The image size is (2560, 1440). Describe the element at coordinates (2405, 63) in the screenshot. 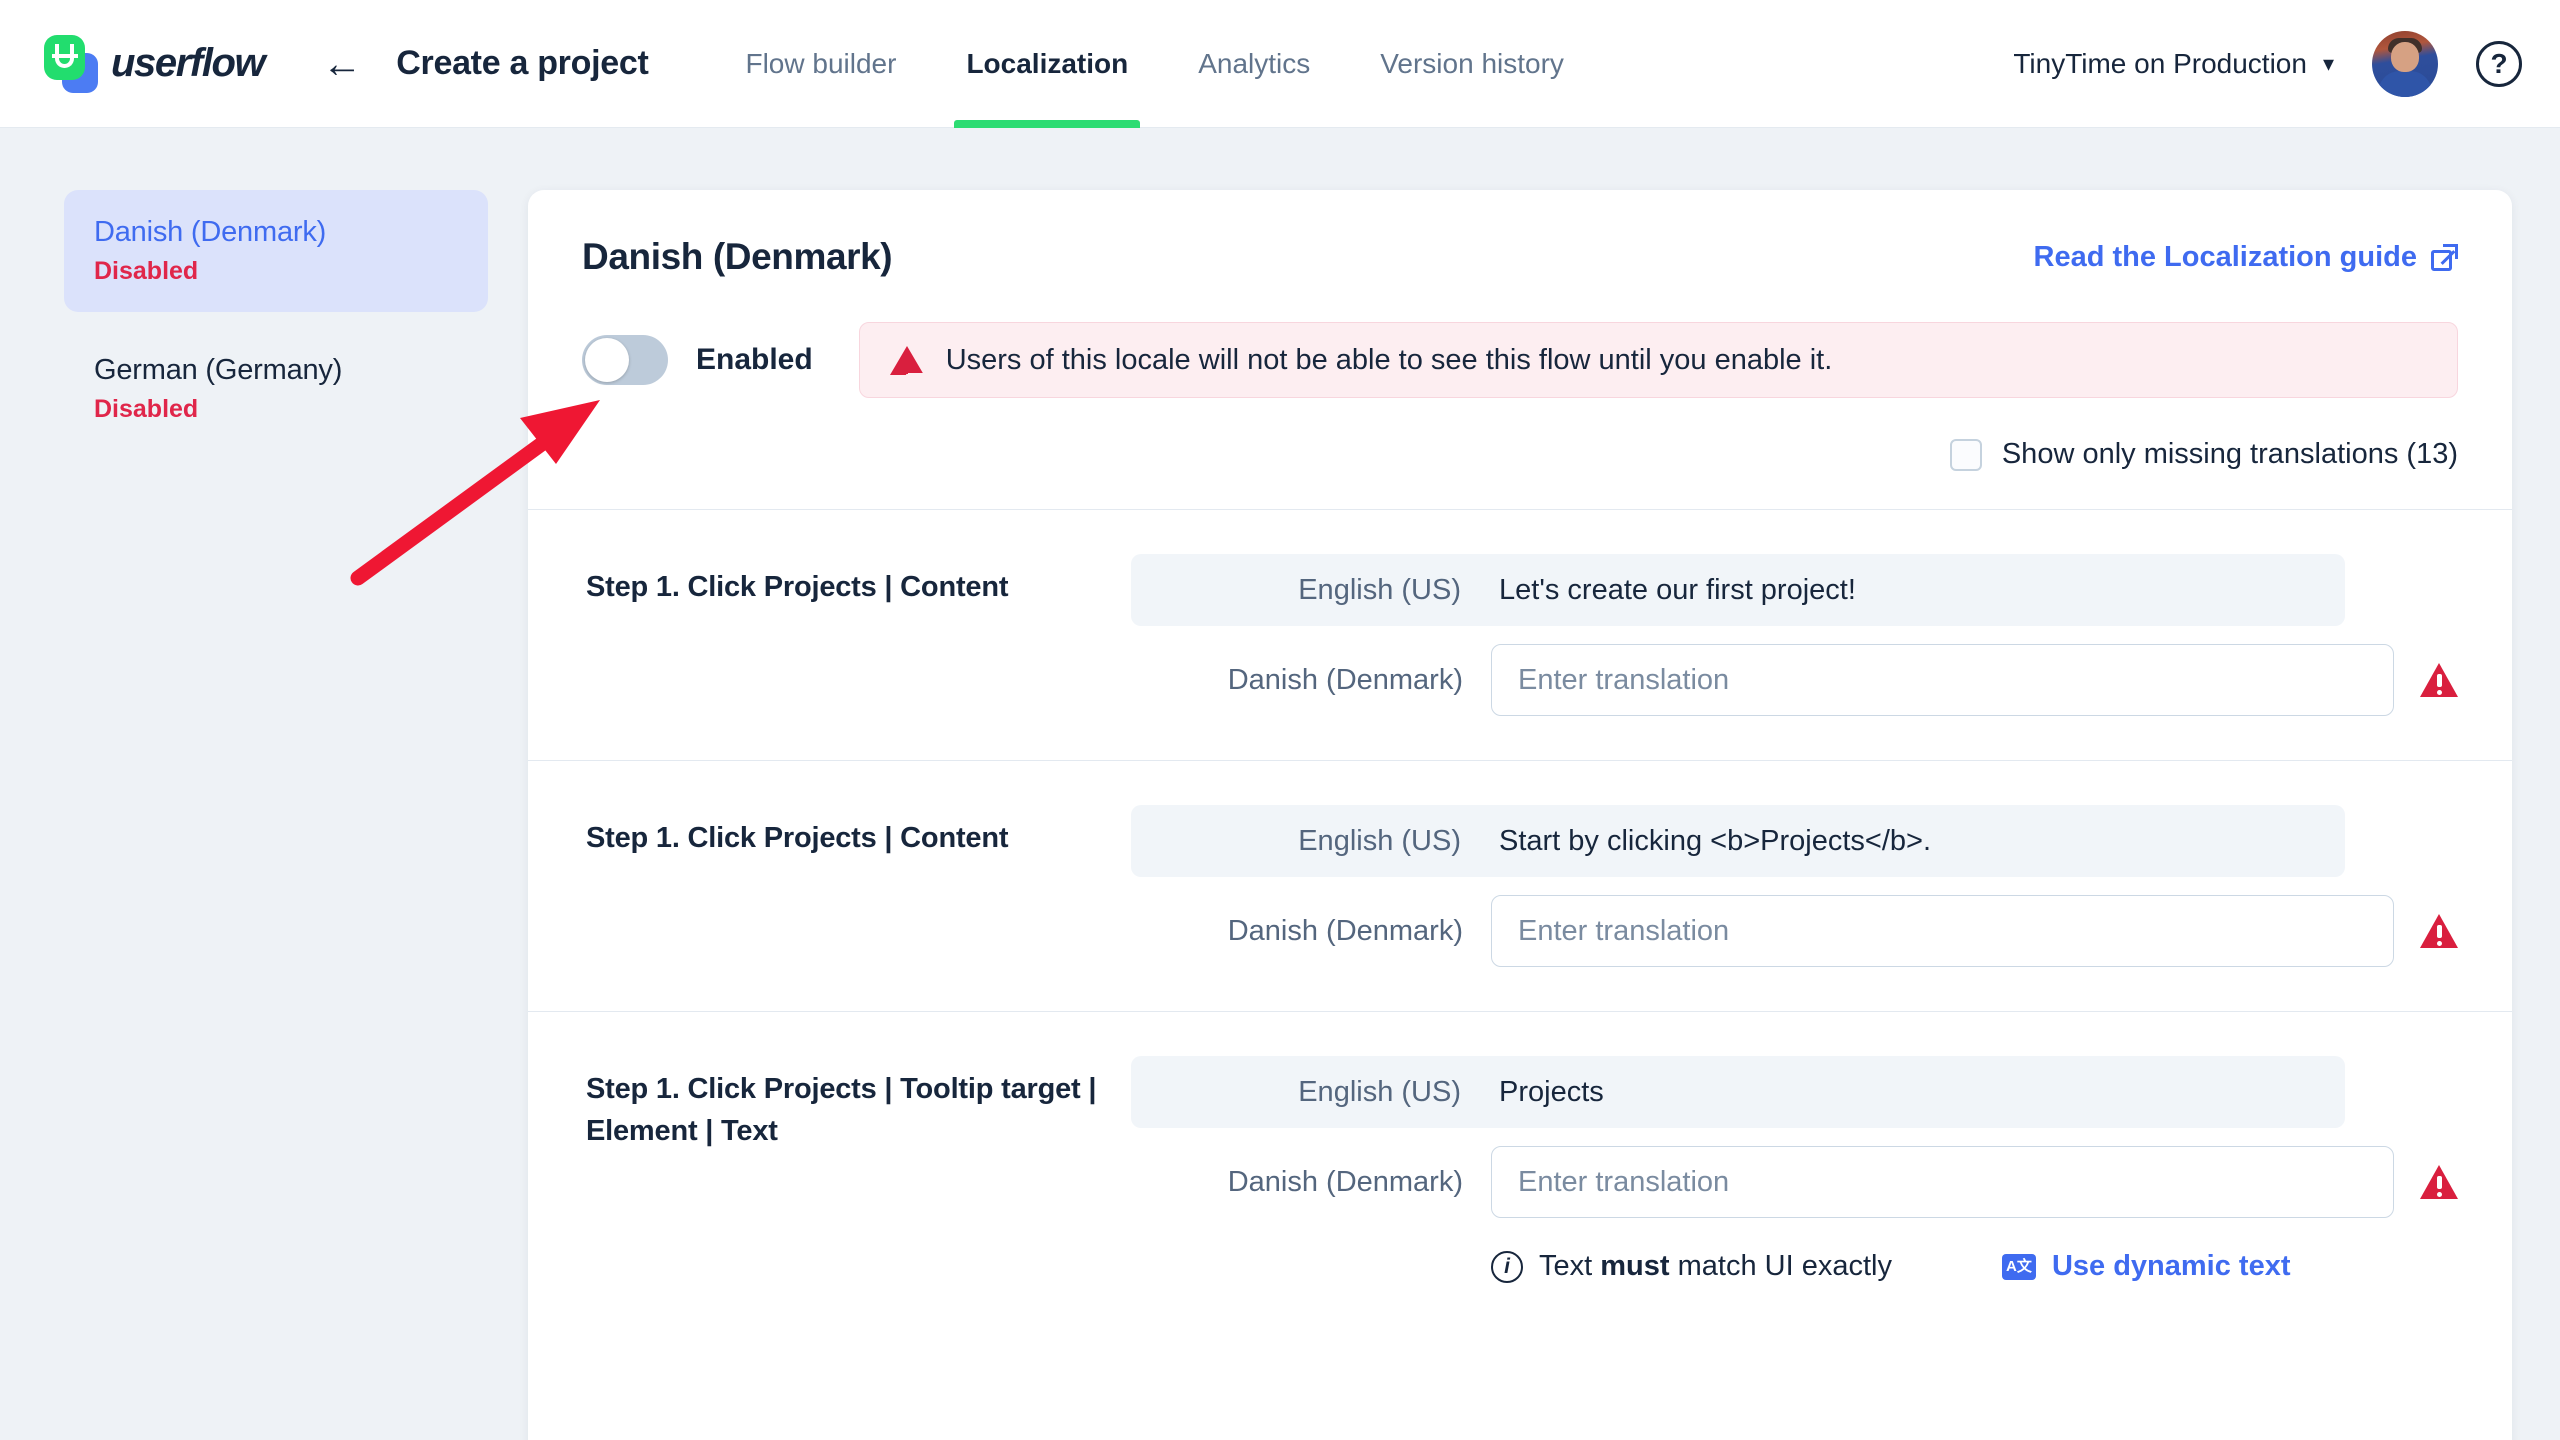

I see `avatar` at that location.